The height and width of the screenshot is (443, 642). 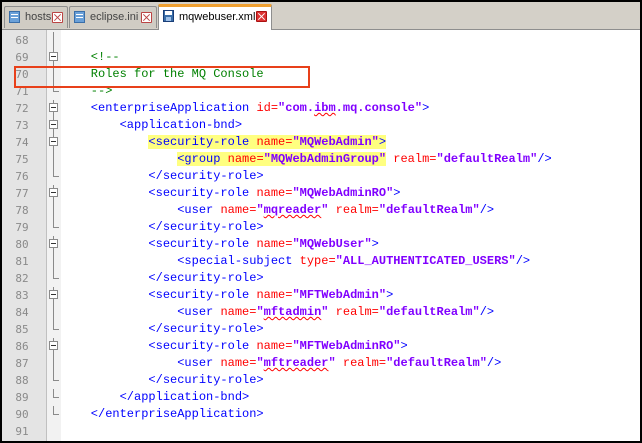 I want to click on line-number: 86, so click(x=22, y=346).